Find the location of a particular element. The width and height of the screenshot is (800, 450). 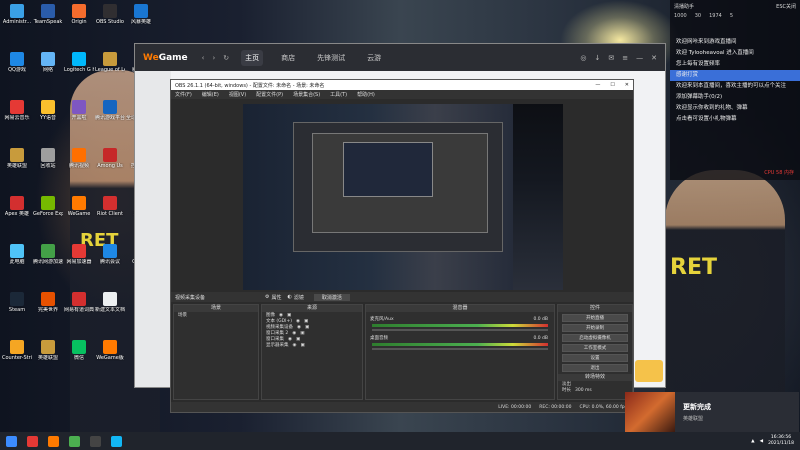

desktop-icon: League of Legends is located at coordinates (110, 67).